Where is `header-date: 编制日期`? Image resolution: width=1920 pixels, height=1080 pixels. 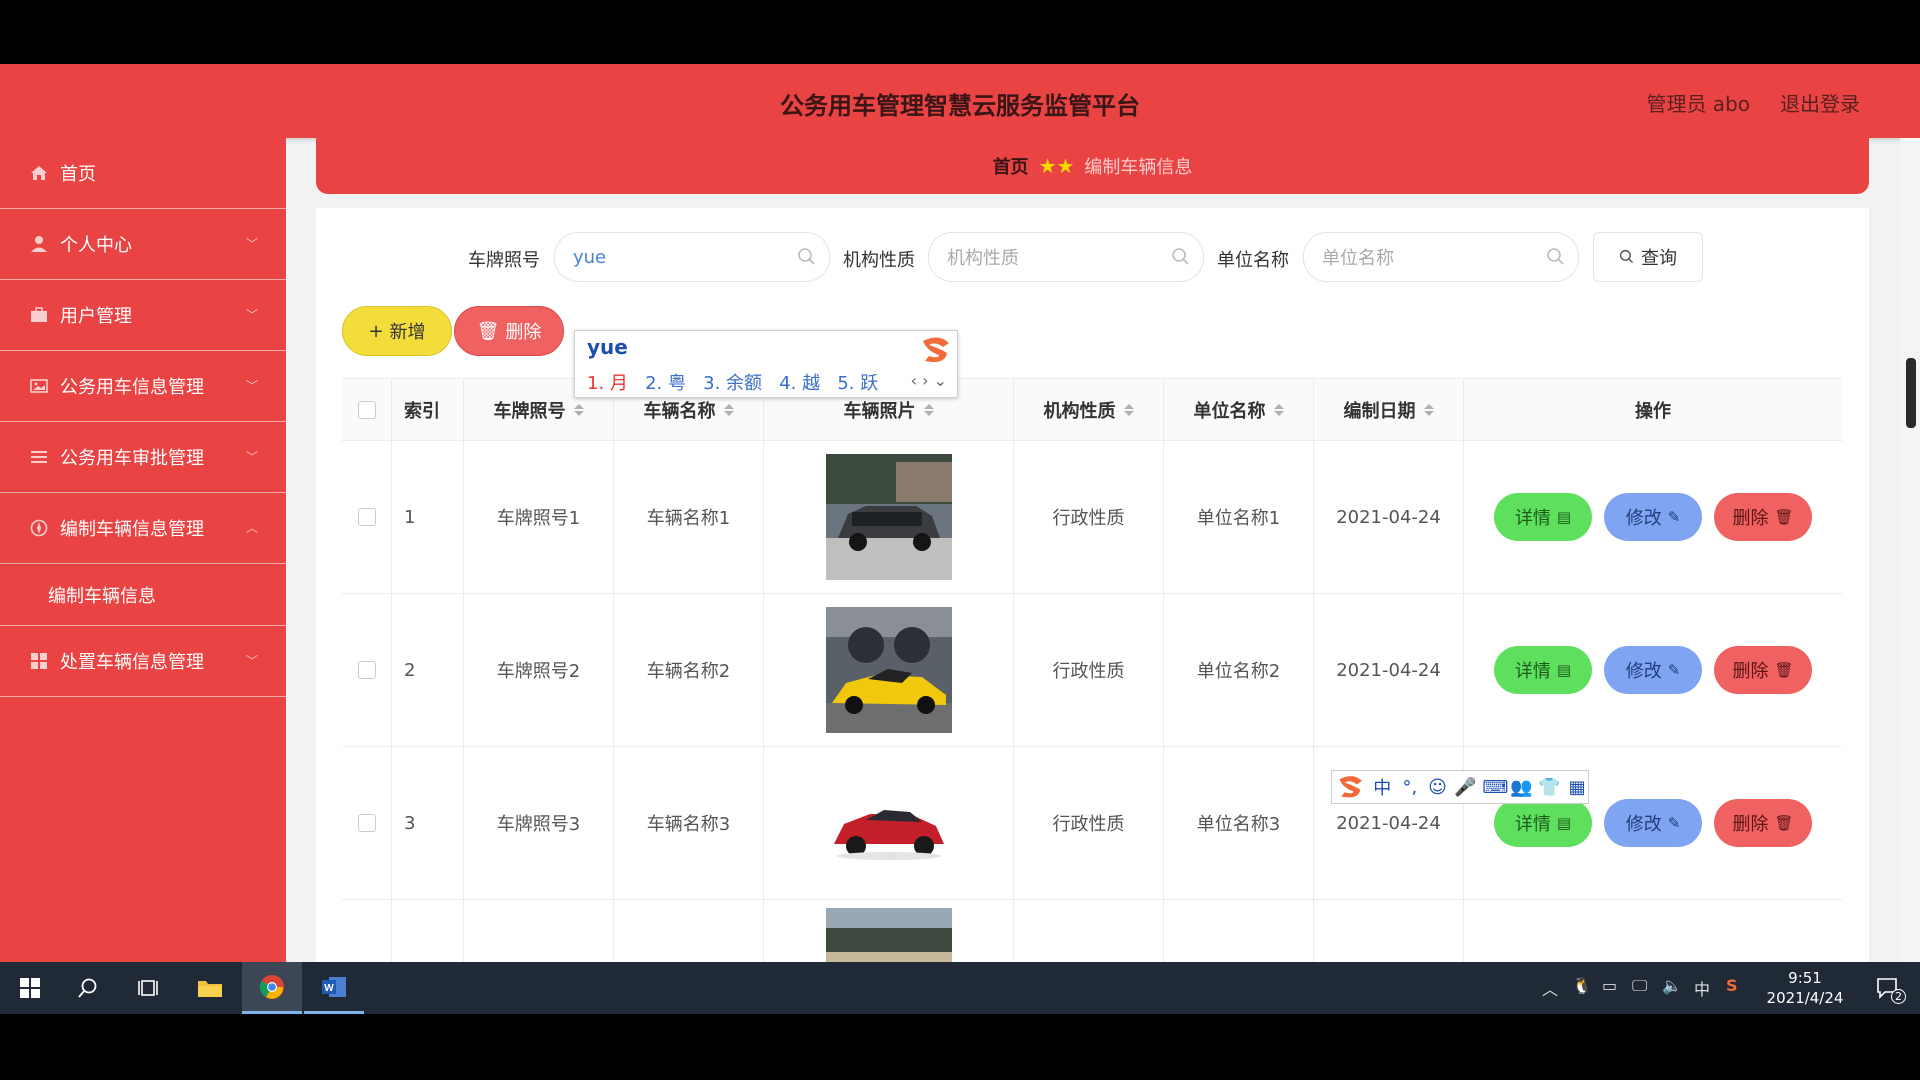 header-date: 编制日期 is located at coordinates (1389, 409).